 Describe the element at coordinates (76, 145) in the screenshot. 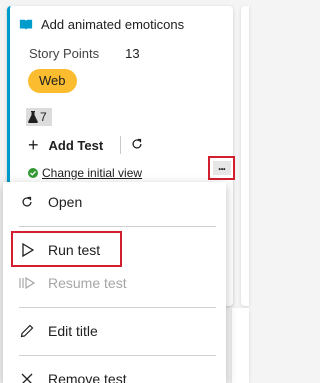

I see `add-test-label: Add Test` at that location.